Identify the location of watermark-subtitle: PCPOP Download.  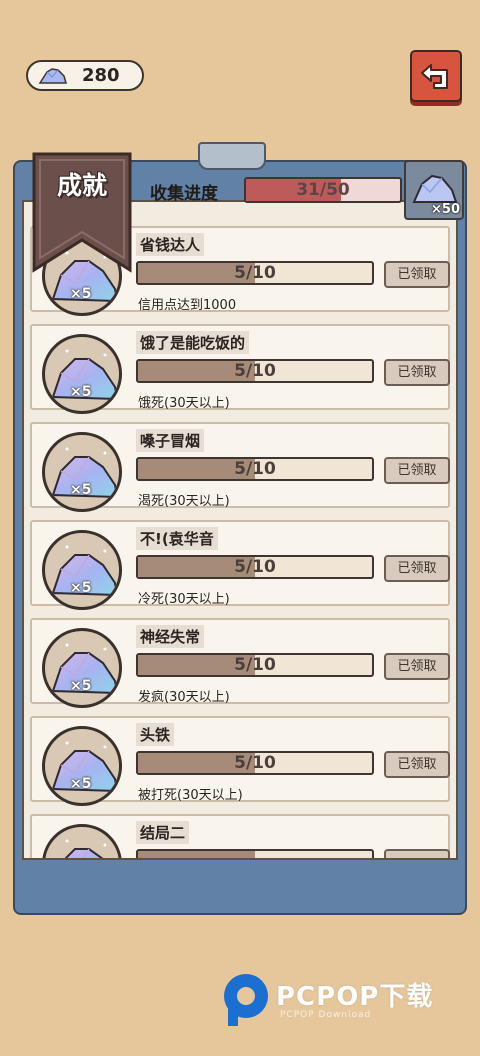
(326, 1015).